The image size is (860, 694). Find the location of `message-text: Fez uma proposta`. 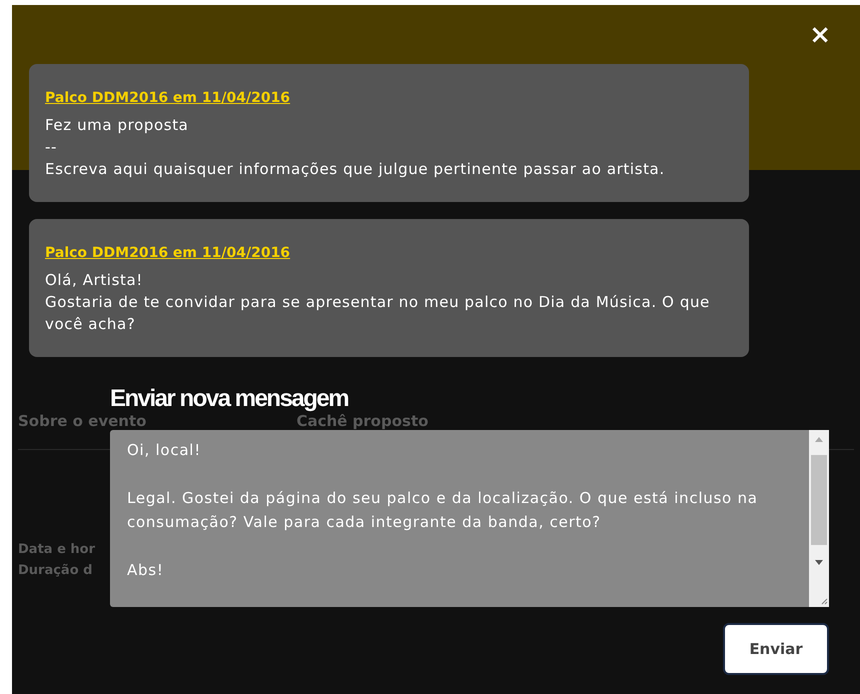

message-text: Fez uma proposta is located at coordinates (117, 125).